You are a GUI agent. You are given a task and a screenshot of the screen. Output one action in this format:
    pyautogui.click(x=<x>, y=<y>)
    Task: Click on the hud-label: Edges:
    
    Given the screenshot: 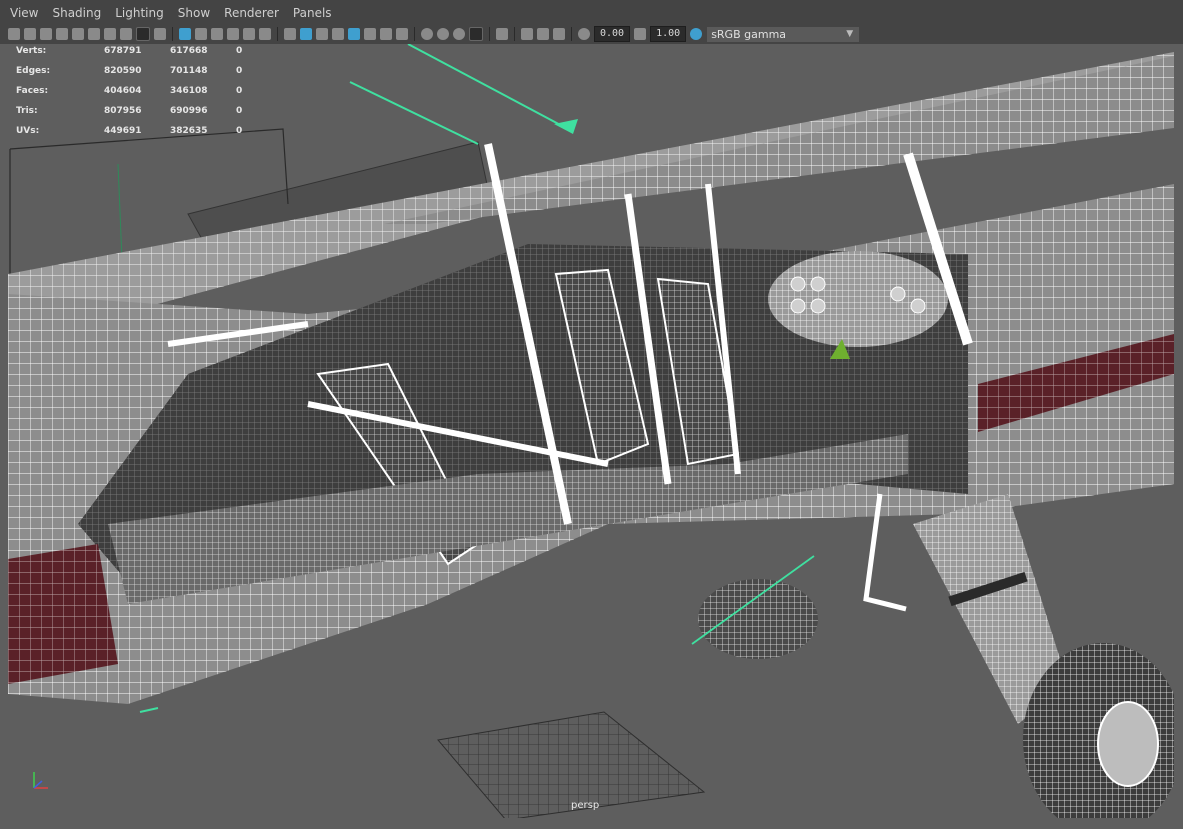 What is the action you would take?
    pyautogui.click(x=33, y=71)
    